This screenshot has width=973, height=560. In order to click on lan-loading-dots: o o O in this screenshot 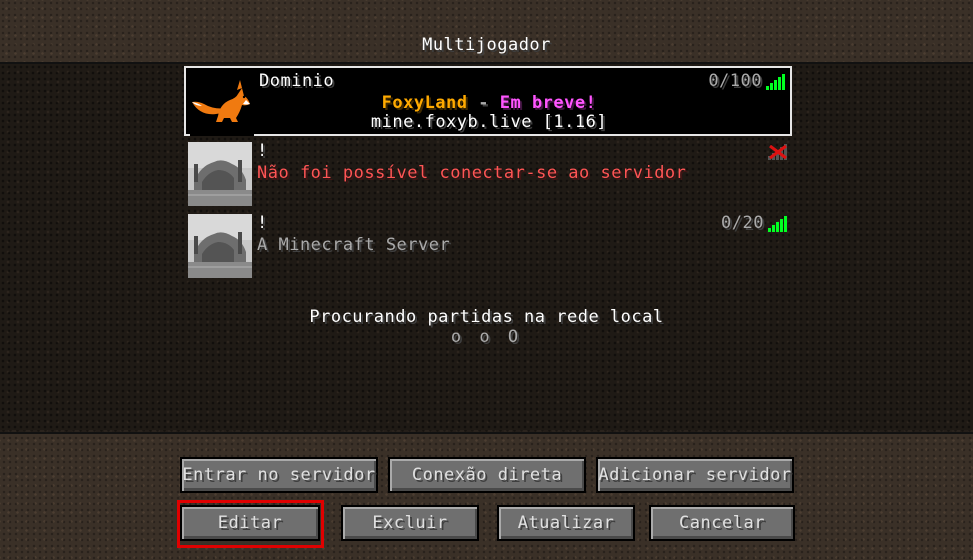, I will do `click(486, 337)`.